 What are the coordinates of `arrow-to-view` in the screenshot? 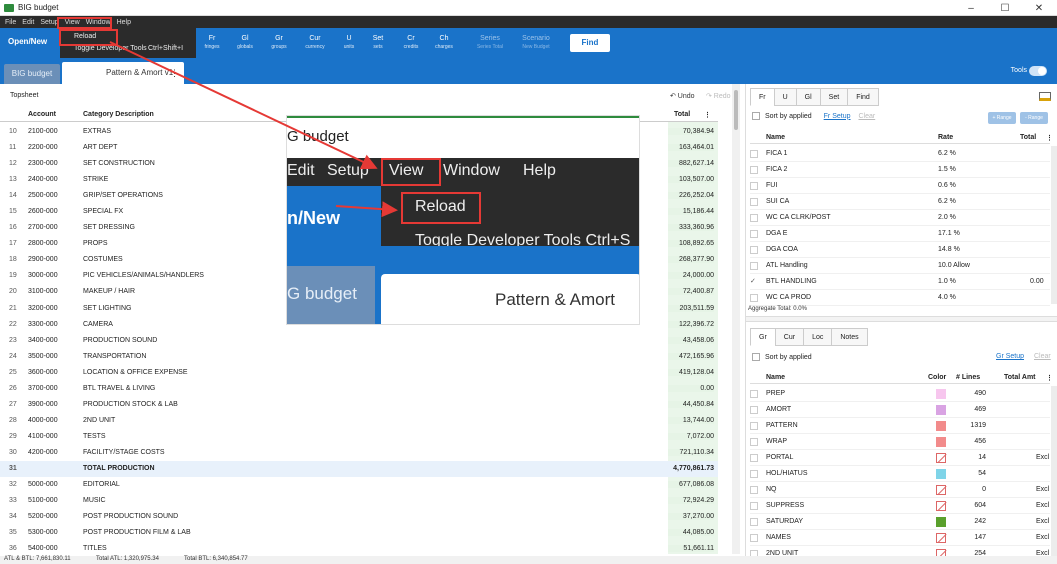 It's located at (243, 105).